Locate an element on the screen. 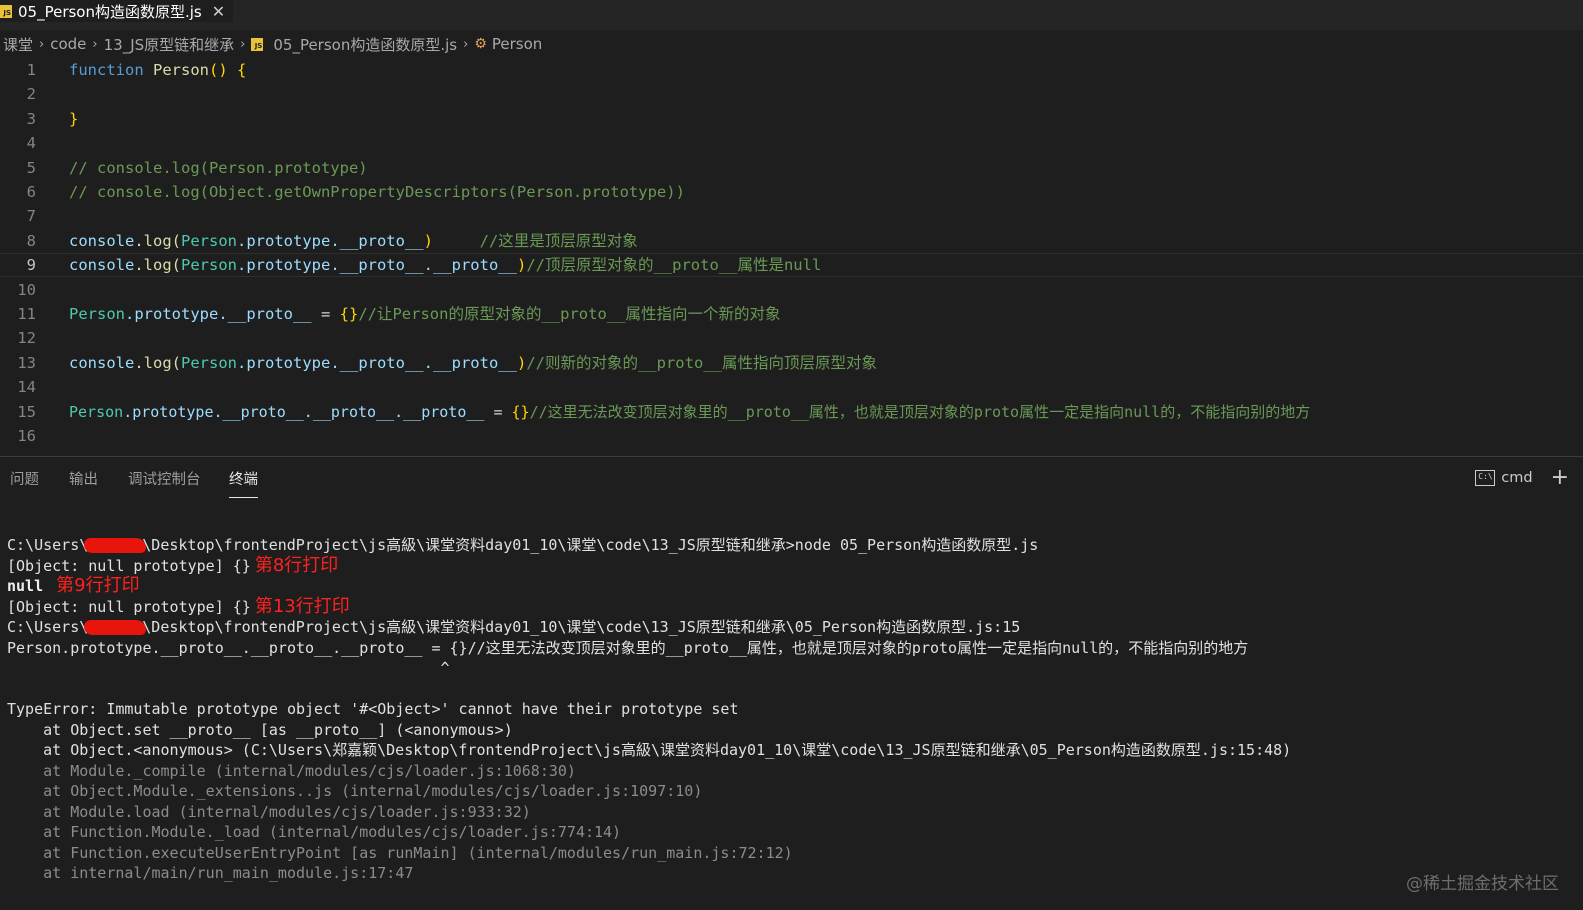 This screenshot has width=1583, height=910. breadcrumb-item-symbol: Person is located at coordinates (517, 44).